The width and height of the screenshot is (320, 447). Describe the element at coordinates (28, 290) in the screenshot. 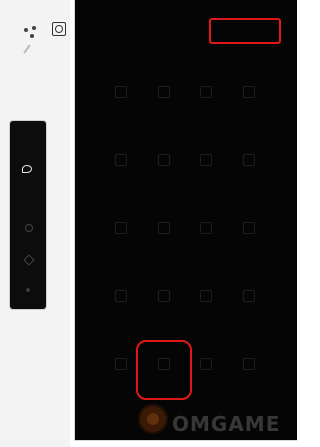

I see `dot-icon` at that location.